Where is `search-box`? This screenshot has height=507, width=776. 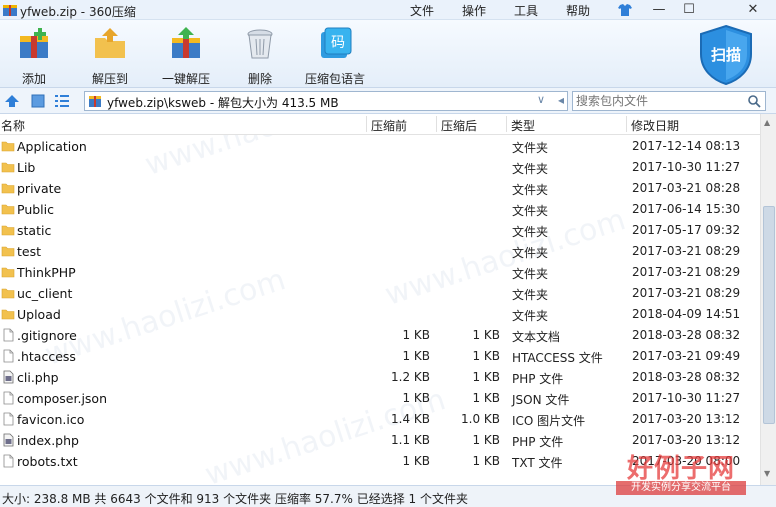
search-box is located at coordinates (669, 101).